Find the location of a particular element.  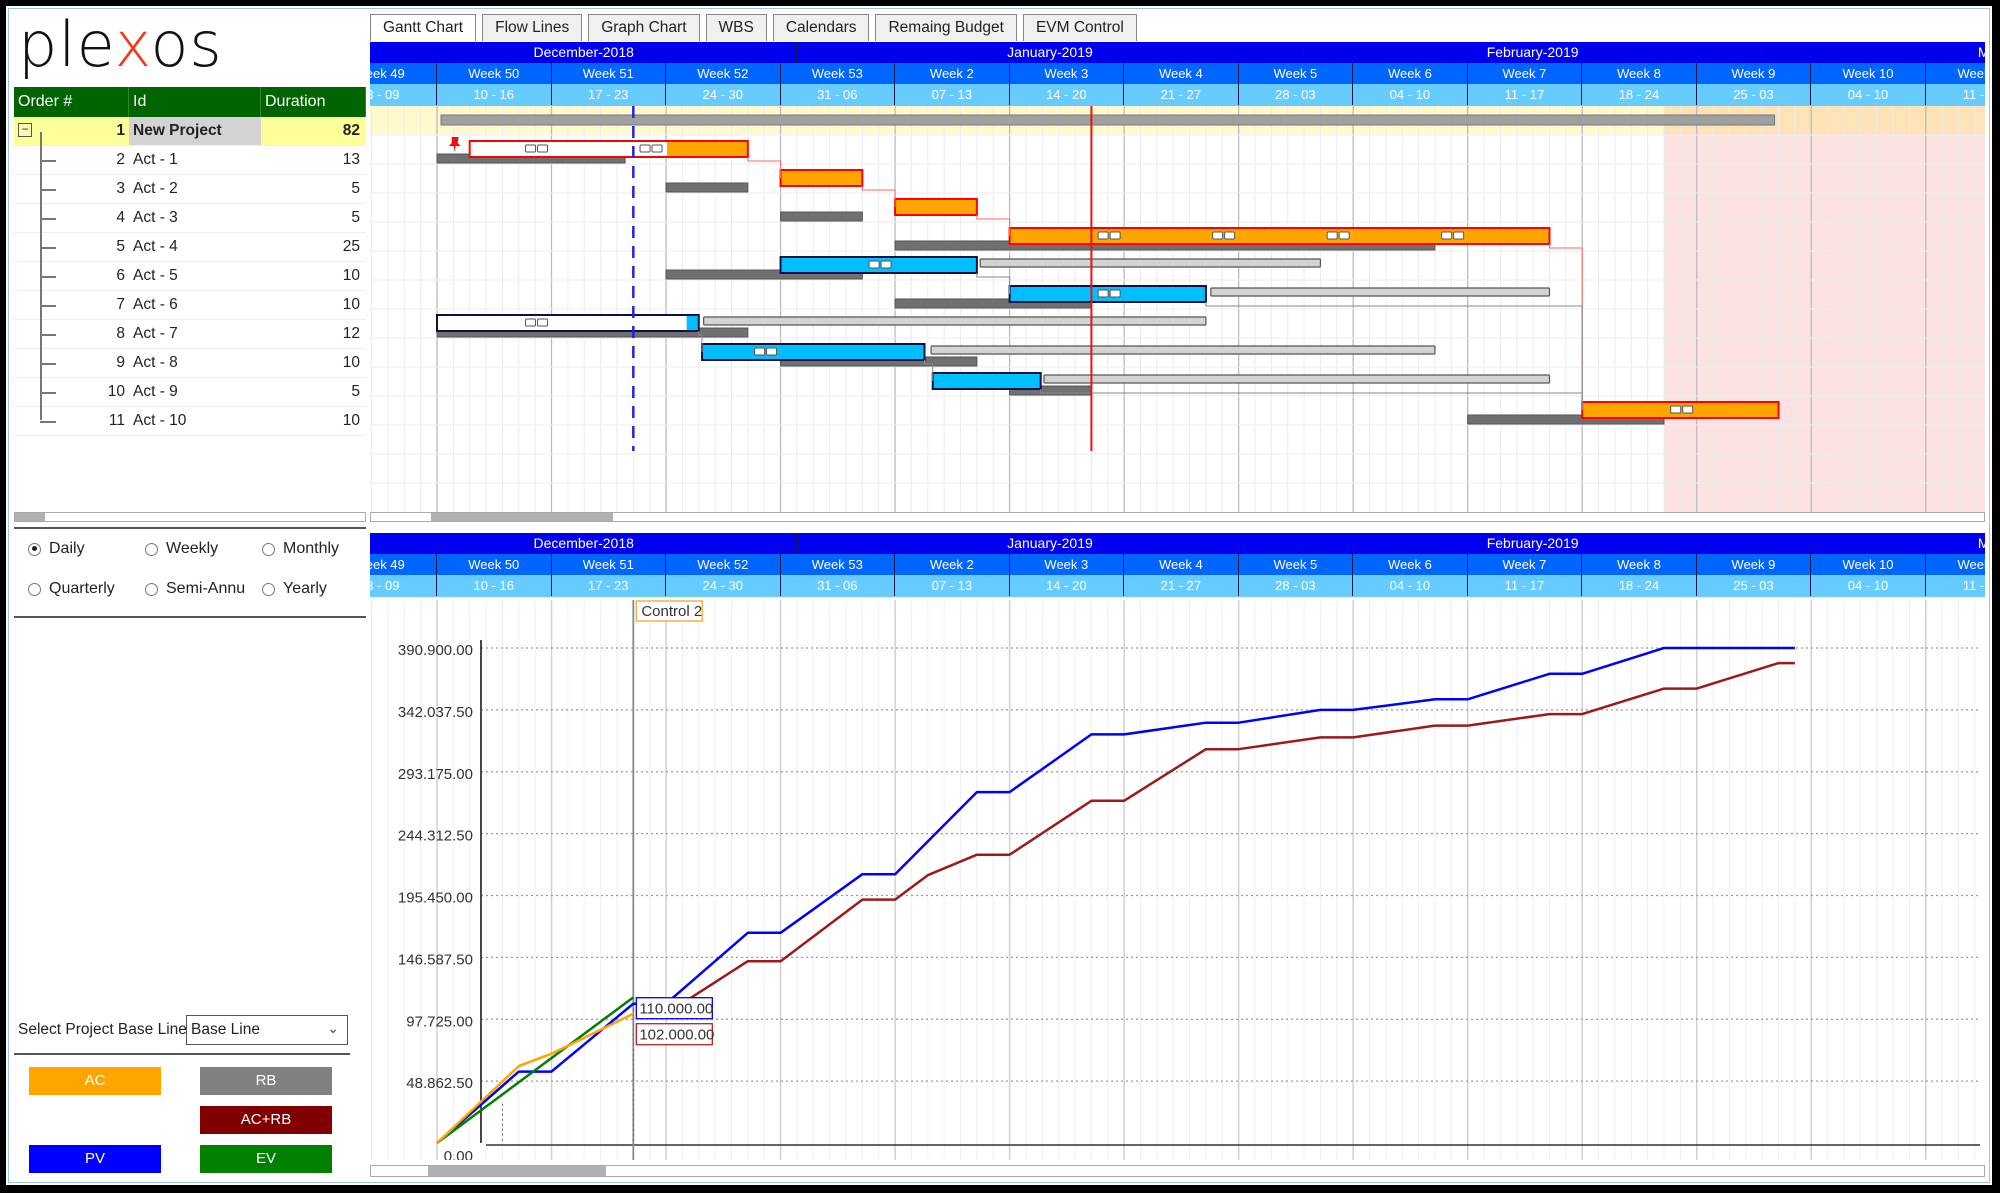

task-row: 3 Act - 2 5 is located at coordinates (190, 189).